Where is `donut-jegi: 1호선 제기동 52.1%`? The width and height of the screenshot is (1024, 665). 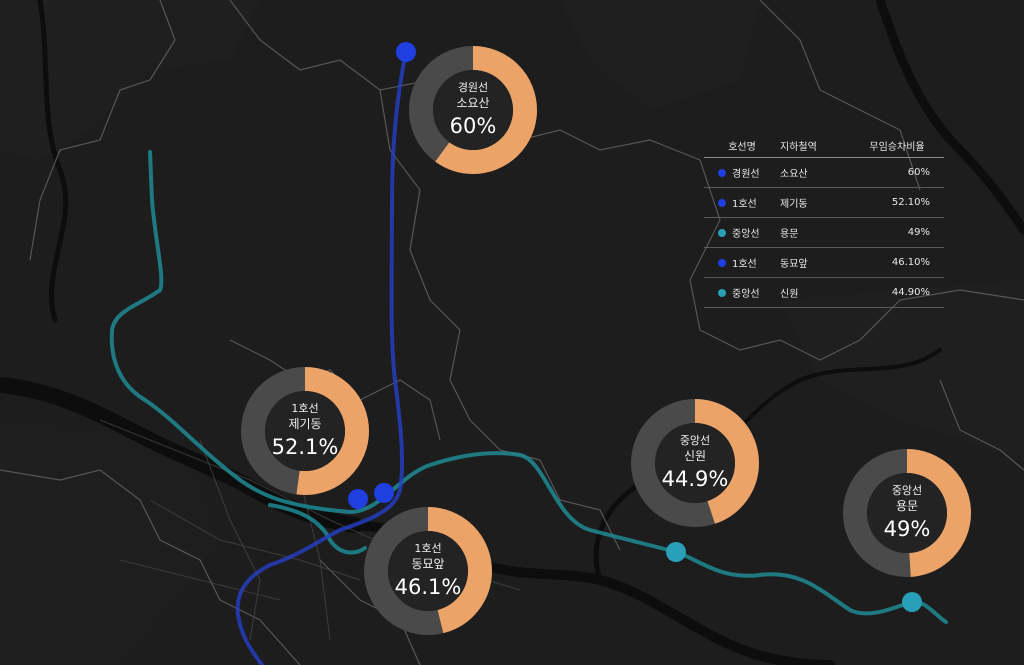
donut-jegi: 1호선 제기동 52.1% is located at coordinates (305, 431).